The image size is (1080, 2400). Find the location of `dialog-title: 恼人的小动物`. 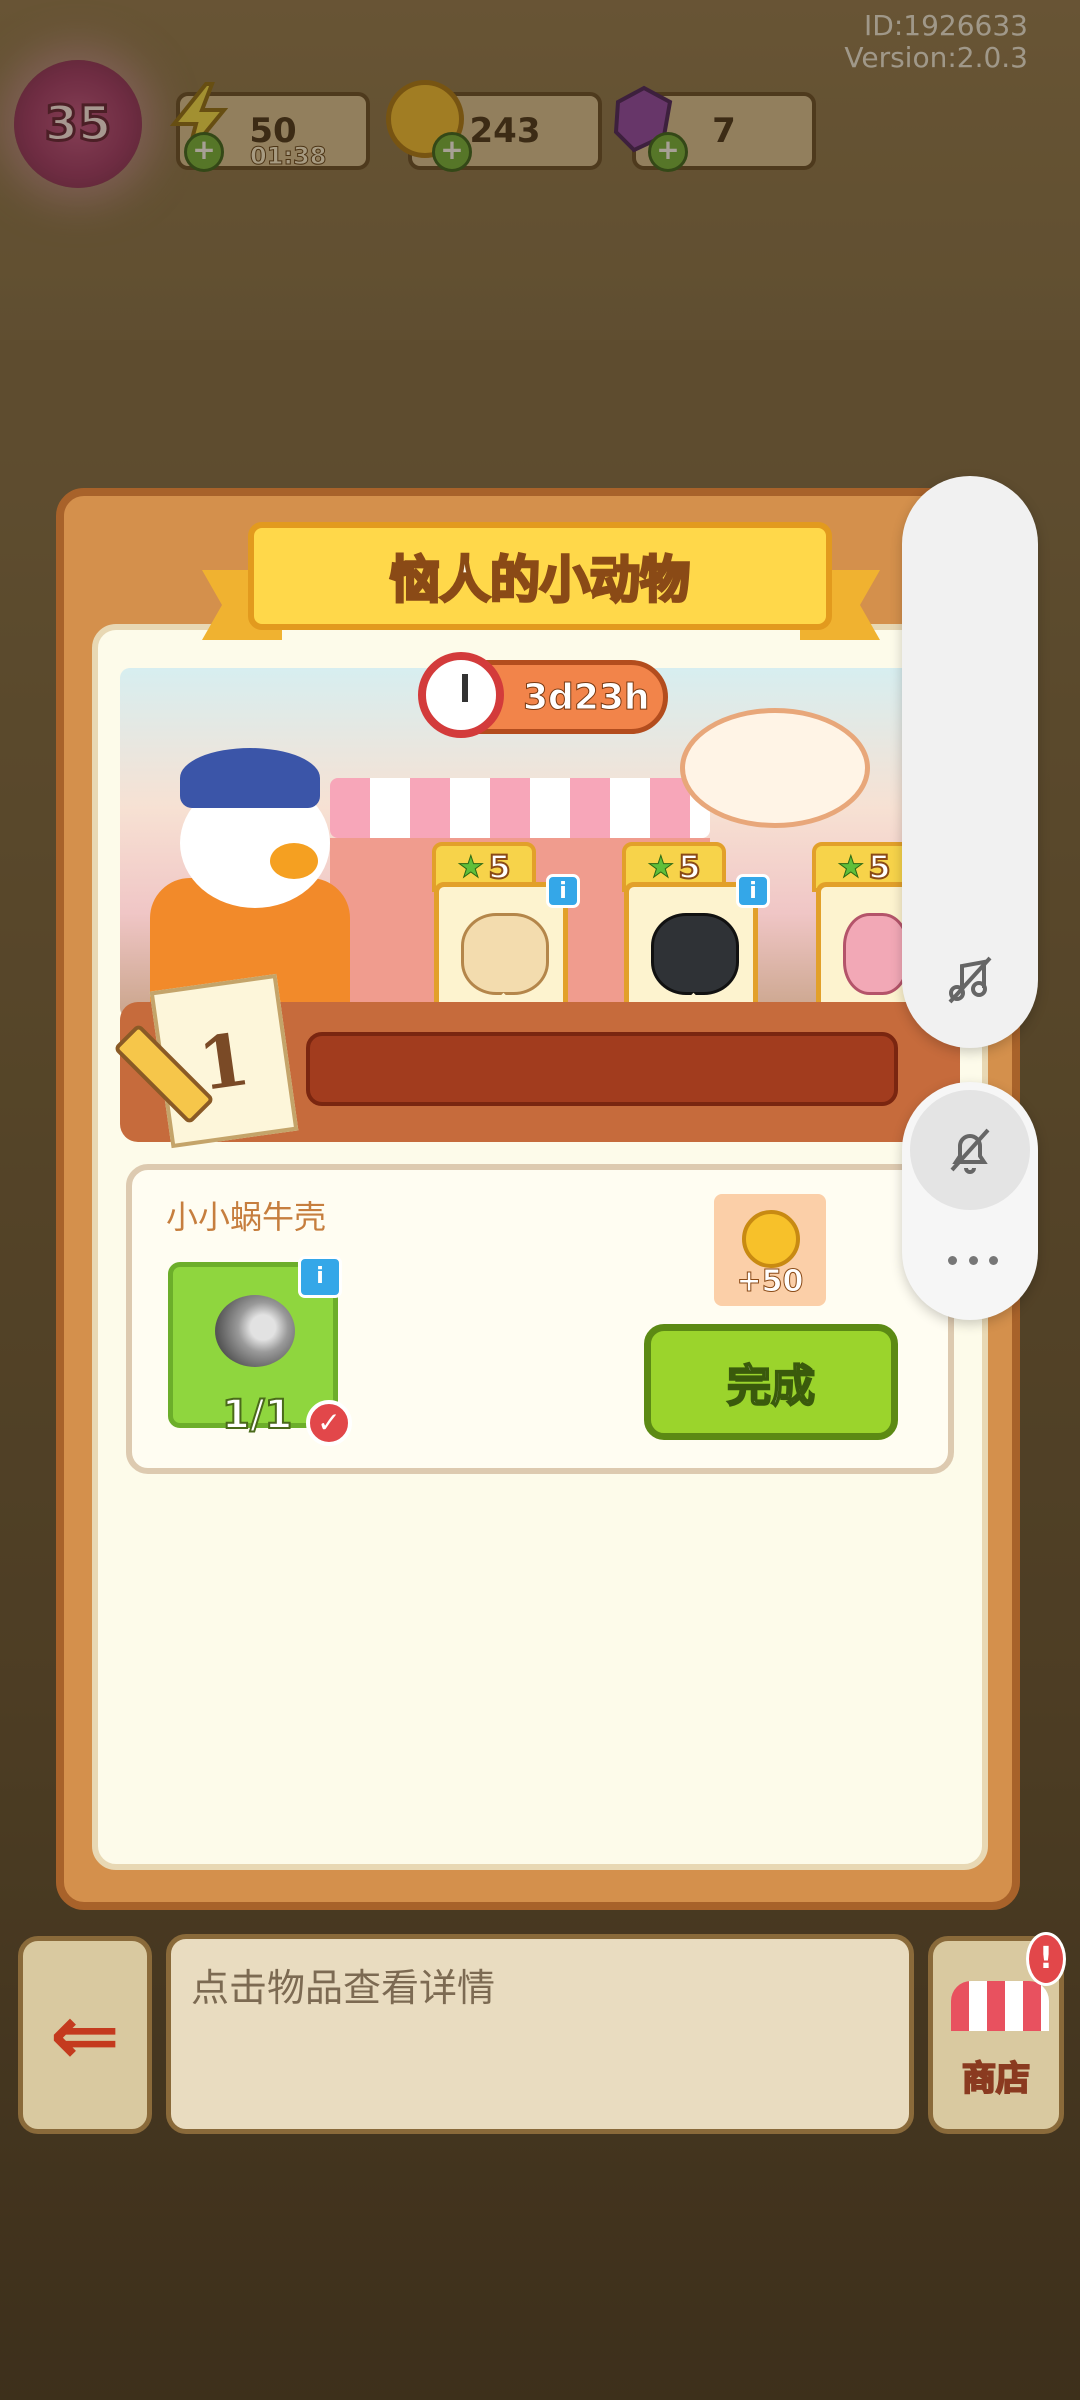

dialog-title: 恼人的小动物 is located at coordinates (540, 580).